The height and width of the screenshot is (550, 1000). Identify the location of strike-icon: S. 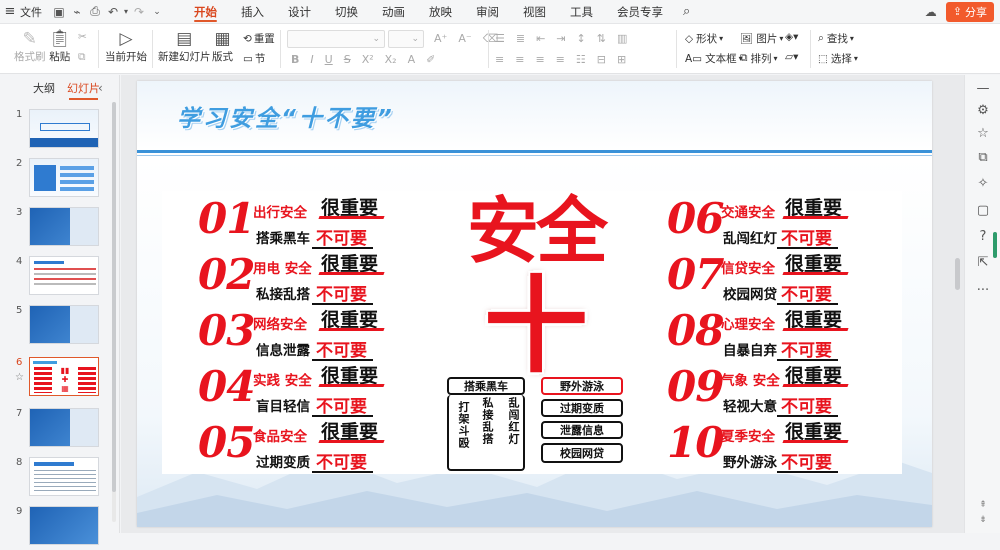
(347, 59).